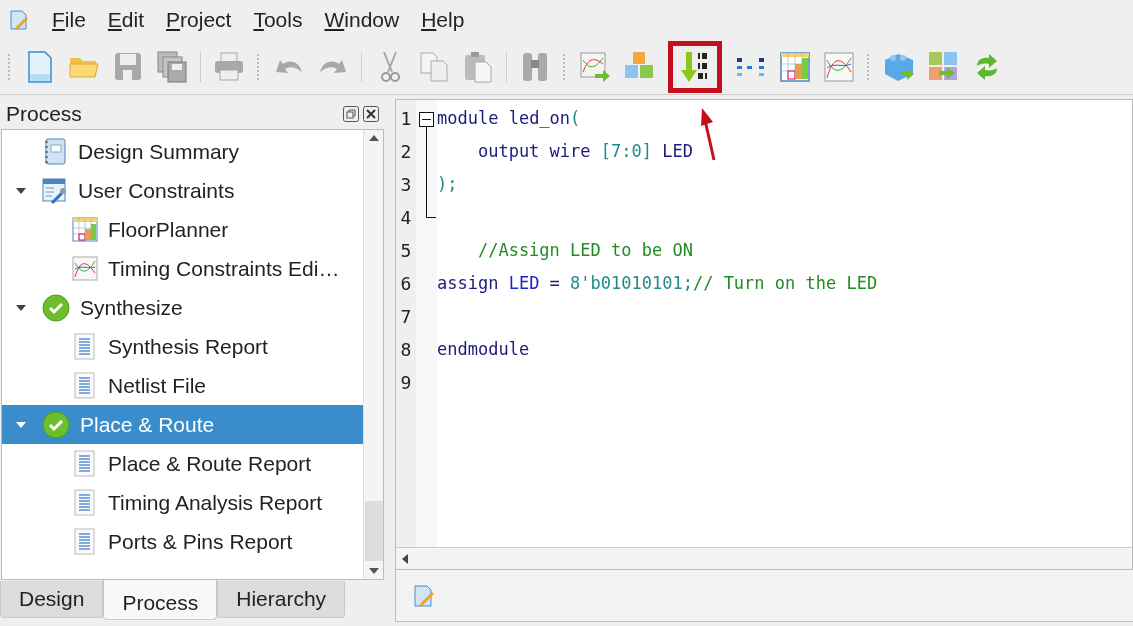 Image resolution: width=1133 pixels, height=626 pixels. Describe the element at coordinates (44, 114) in the screenshot. I see `panel-title: Process` at that location.